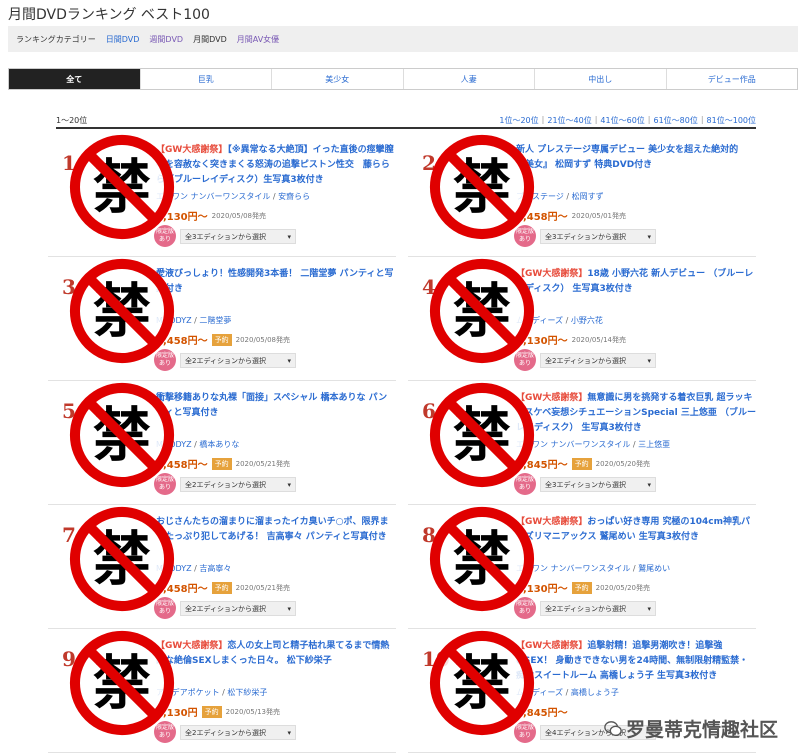  What do you see at coordinates (403, 39) in the screenshot?
I see `ranking-category-bar: ランキングカテゴリー 日間DVD 週間DVD 月間DVD 月間AV女優` at bounding box center [403, 39].